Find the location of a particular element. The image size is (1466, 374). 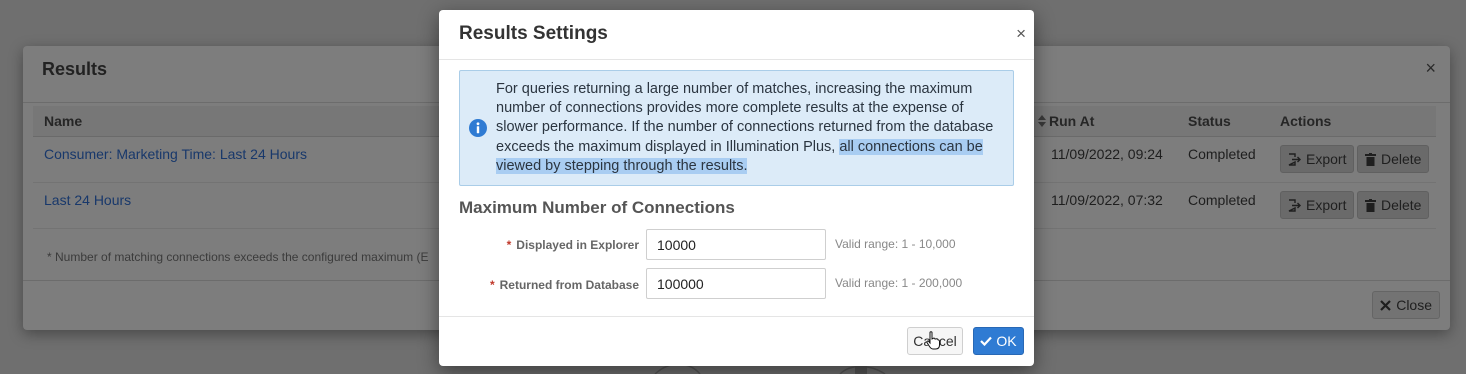

result-run-at: 11/09/2022, 09:24 is located at coordinates (1107, 154).